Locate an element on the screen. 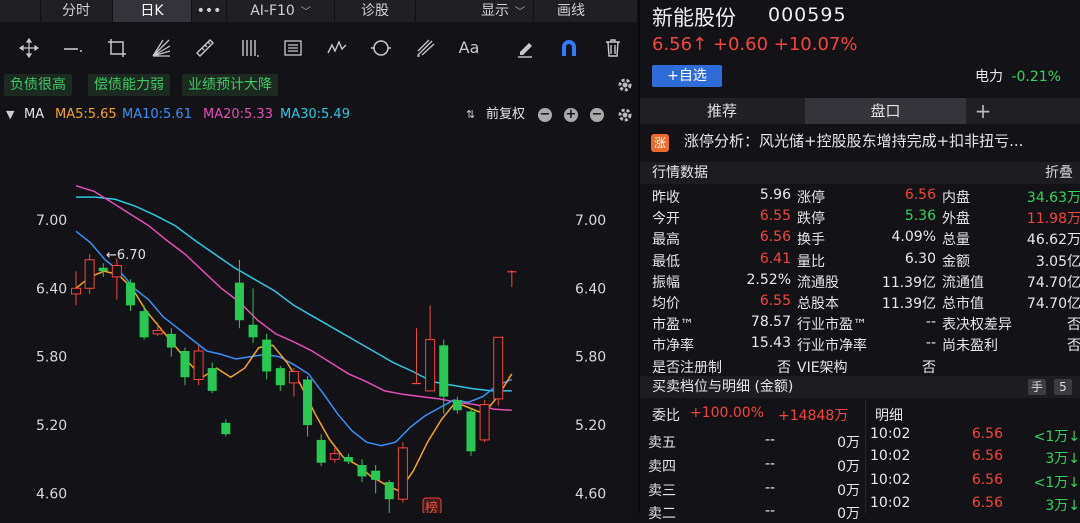 The width and height of the screenshot is (1080, 523). tab-draw-line: 画线 is located at coordinates (586, 11).